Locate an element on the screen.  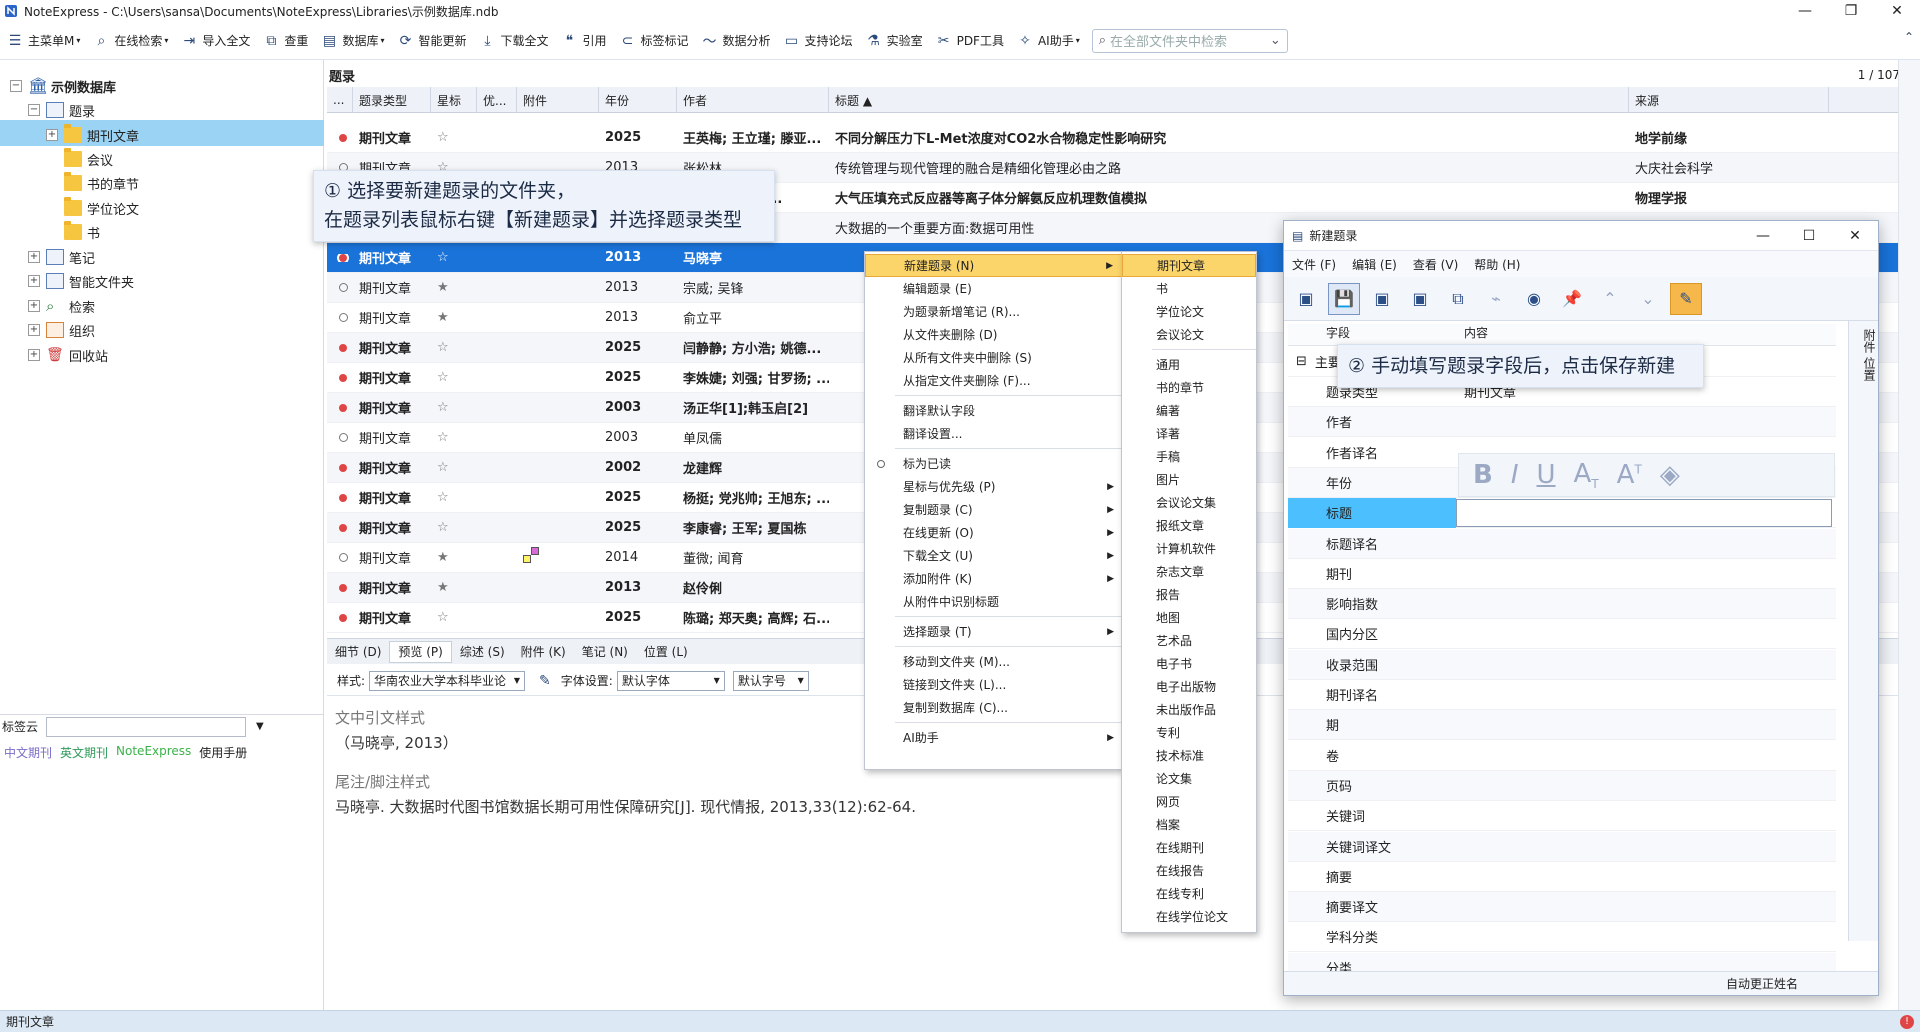
record-type-item: 档案 is located at coordinates (1189, 824).